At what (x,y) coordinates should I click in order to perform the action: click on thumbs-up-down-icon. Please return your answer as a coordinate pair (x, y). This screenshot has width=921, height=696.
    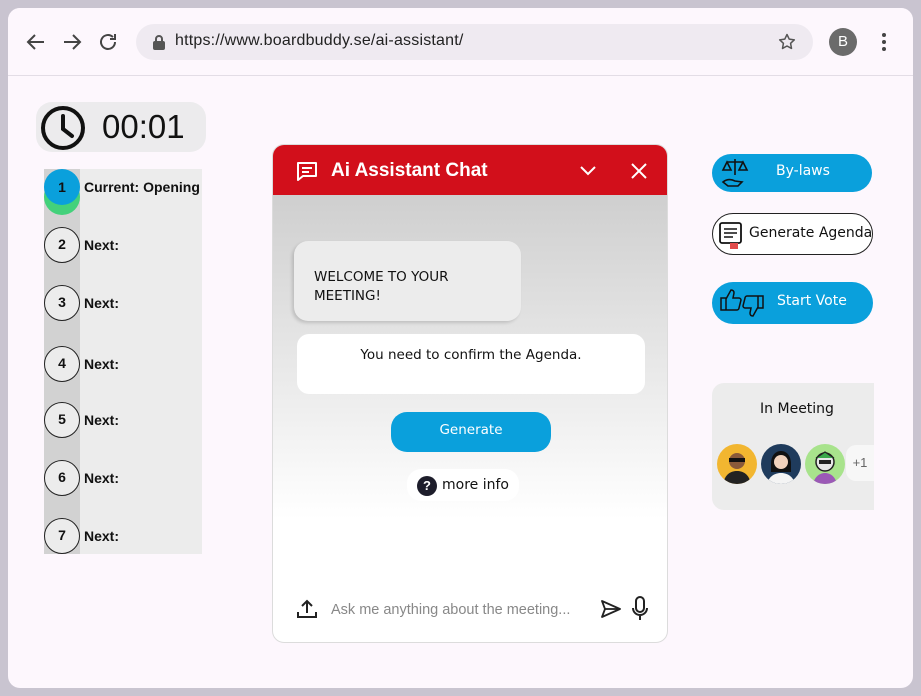
    Looking at the image, I should click on (742, 303).